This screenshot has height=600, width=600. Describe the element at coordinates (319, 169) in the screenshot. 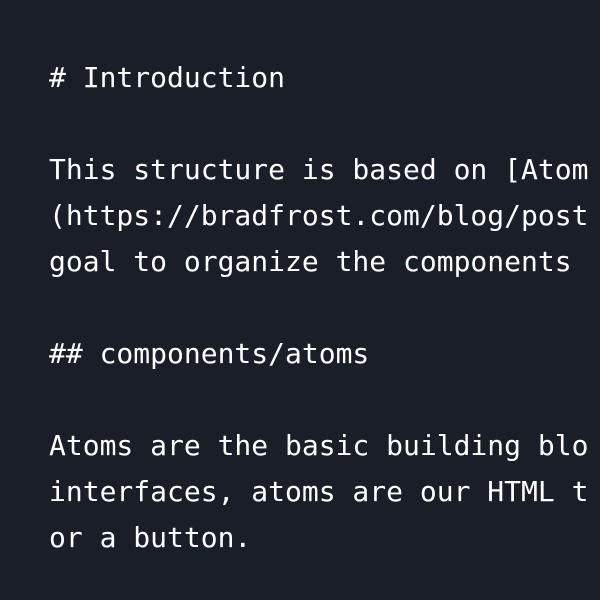

I see `paragraph-line-1: This structure is based on [Atom` at that location.